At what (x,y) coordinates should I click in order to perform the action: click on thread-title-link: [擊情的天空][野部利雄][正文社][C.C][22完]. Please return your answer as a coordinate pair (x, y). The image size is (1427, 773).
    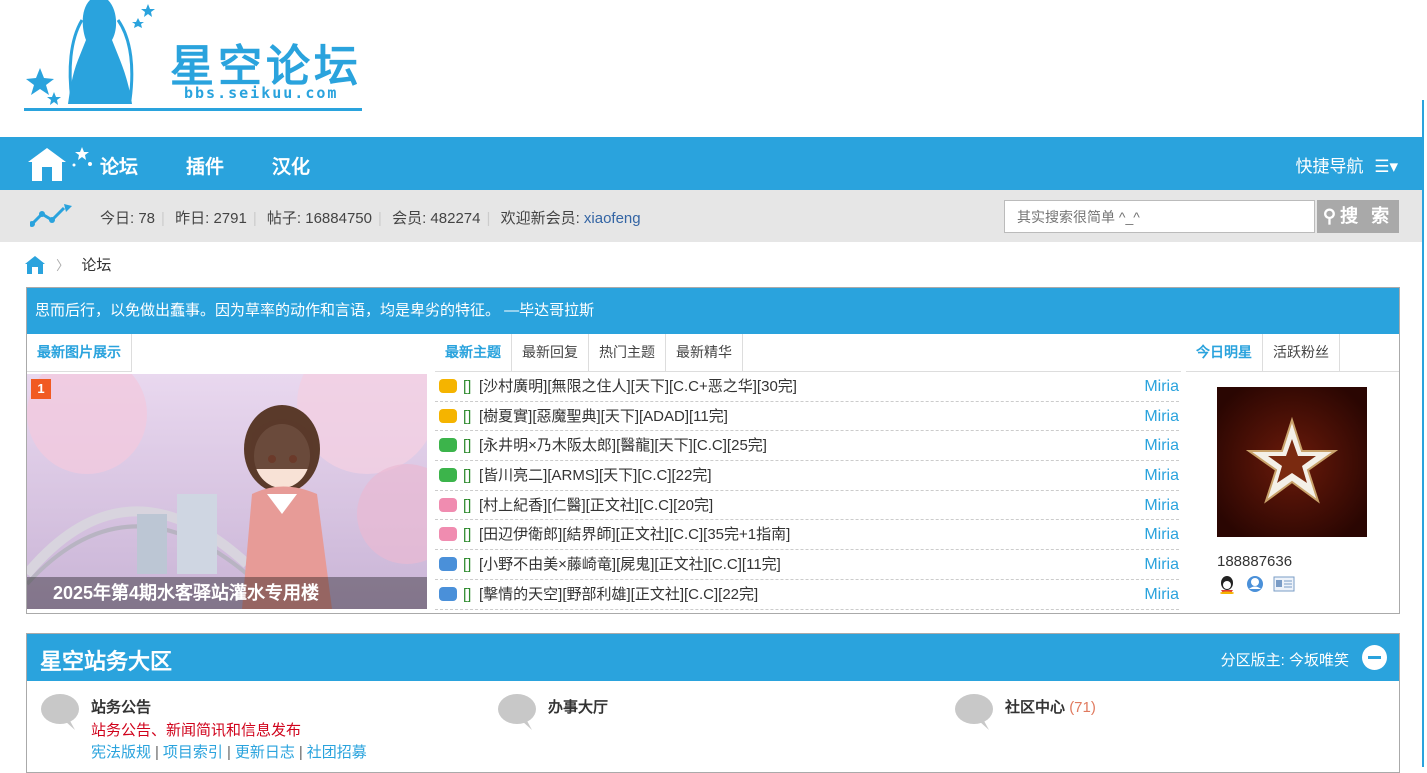
    Looking at the image, I should click on (618, 594).